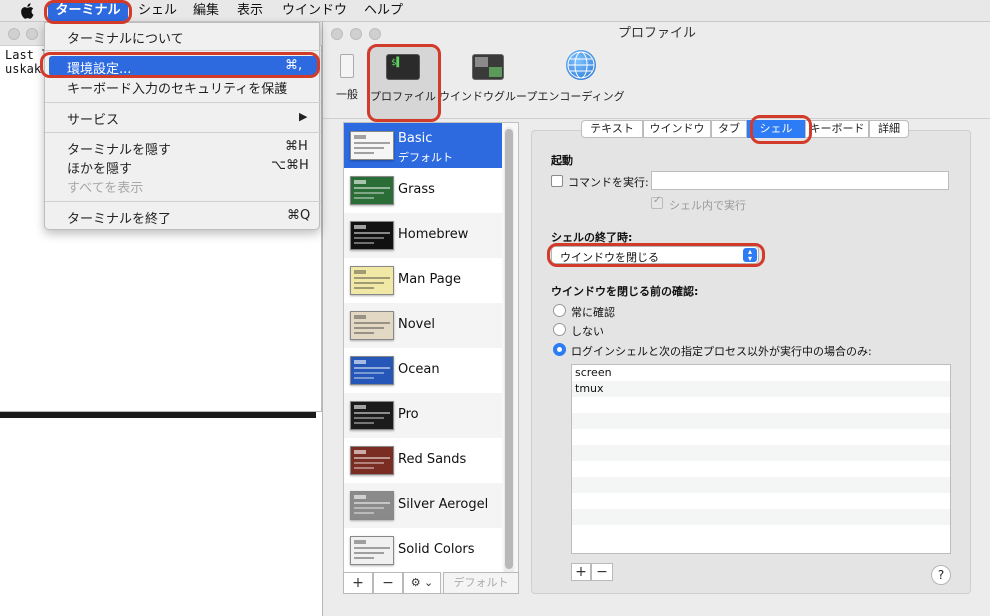 This screenshot has width=990, height=616. What do you see at coordinates (347, 66) in the screenshot?
I see `switch-icon` at bounding box center [347, 66].